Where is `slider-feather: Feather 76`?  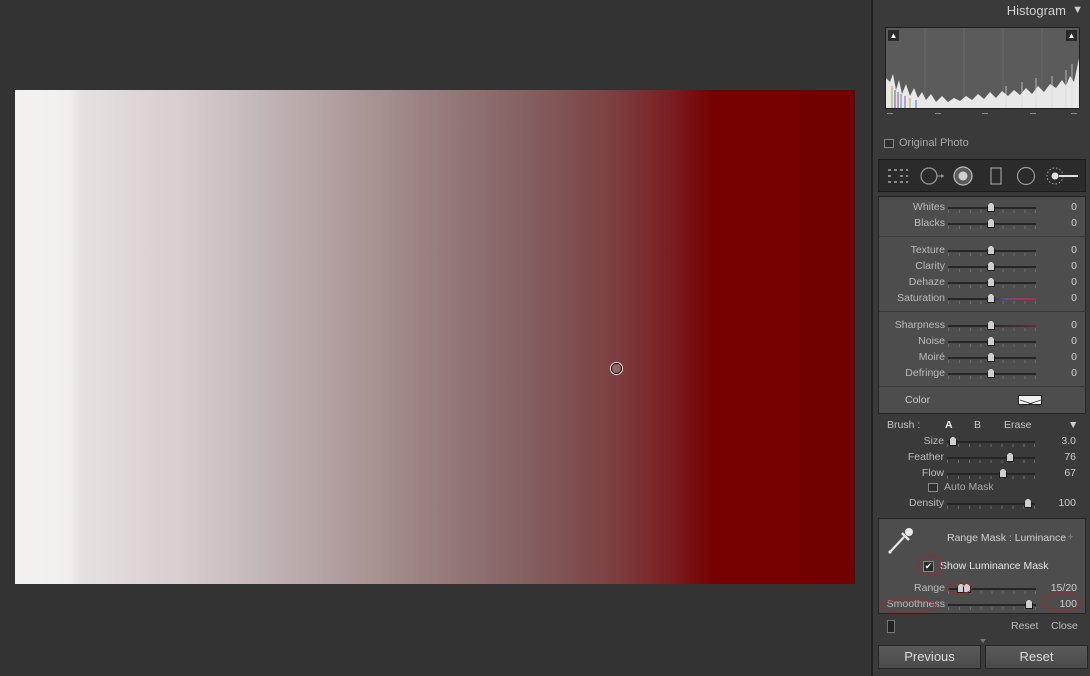
slider-feather: Feather 76 is located at coordinates (982, 457).